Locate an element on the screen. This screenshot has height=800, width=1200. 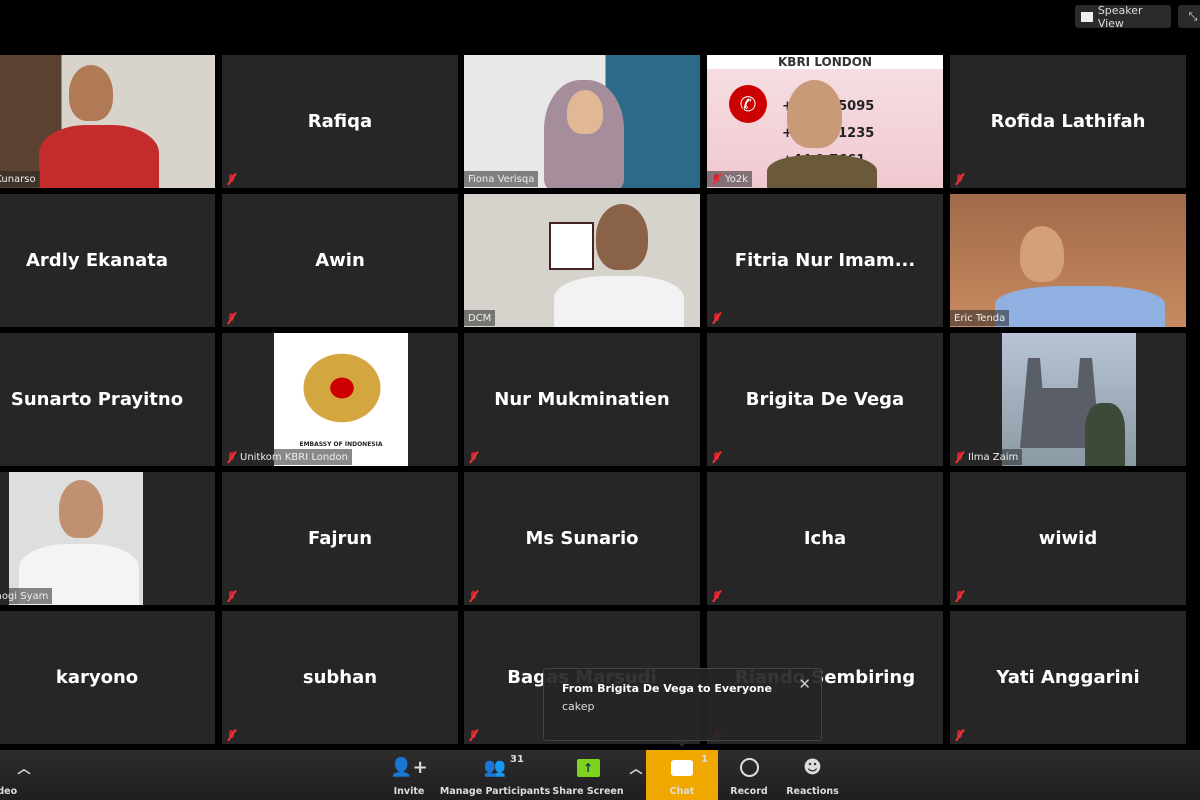
participant-label: ih Kunarso is located at coordinates (20, 179).